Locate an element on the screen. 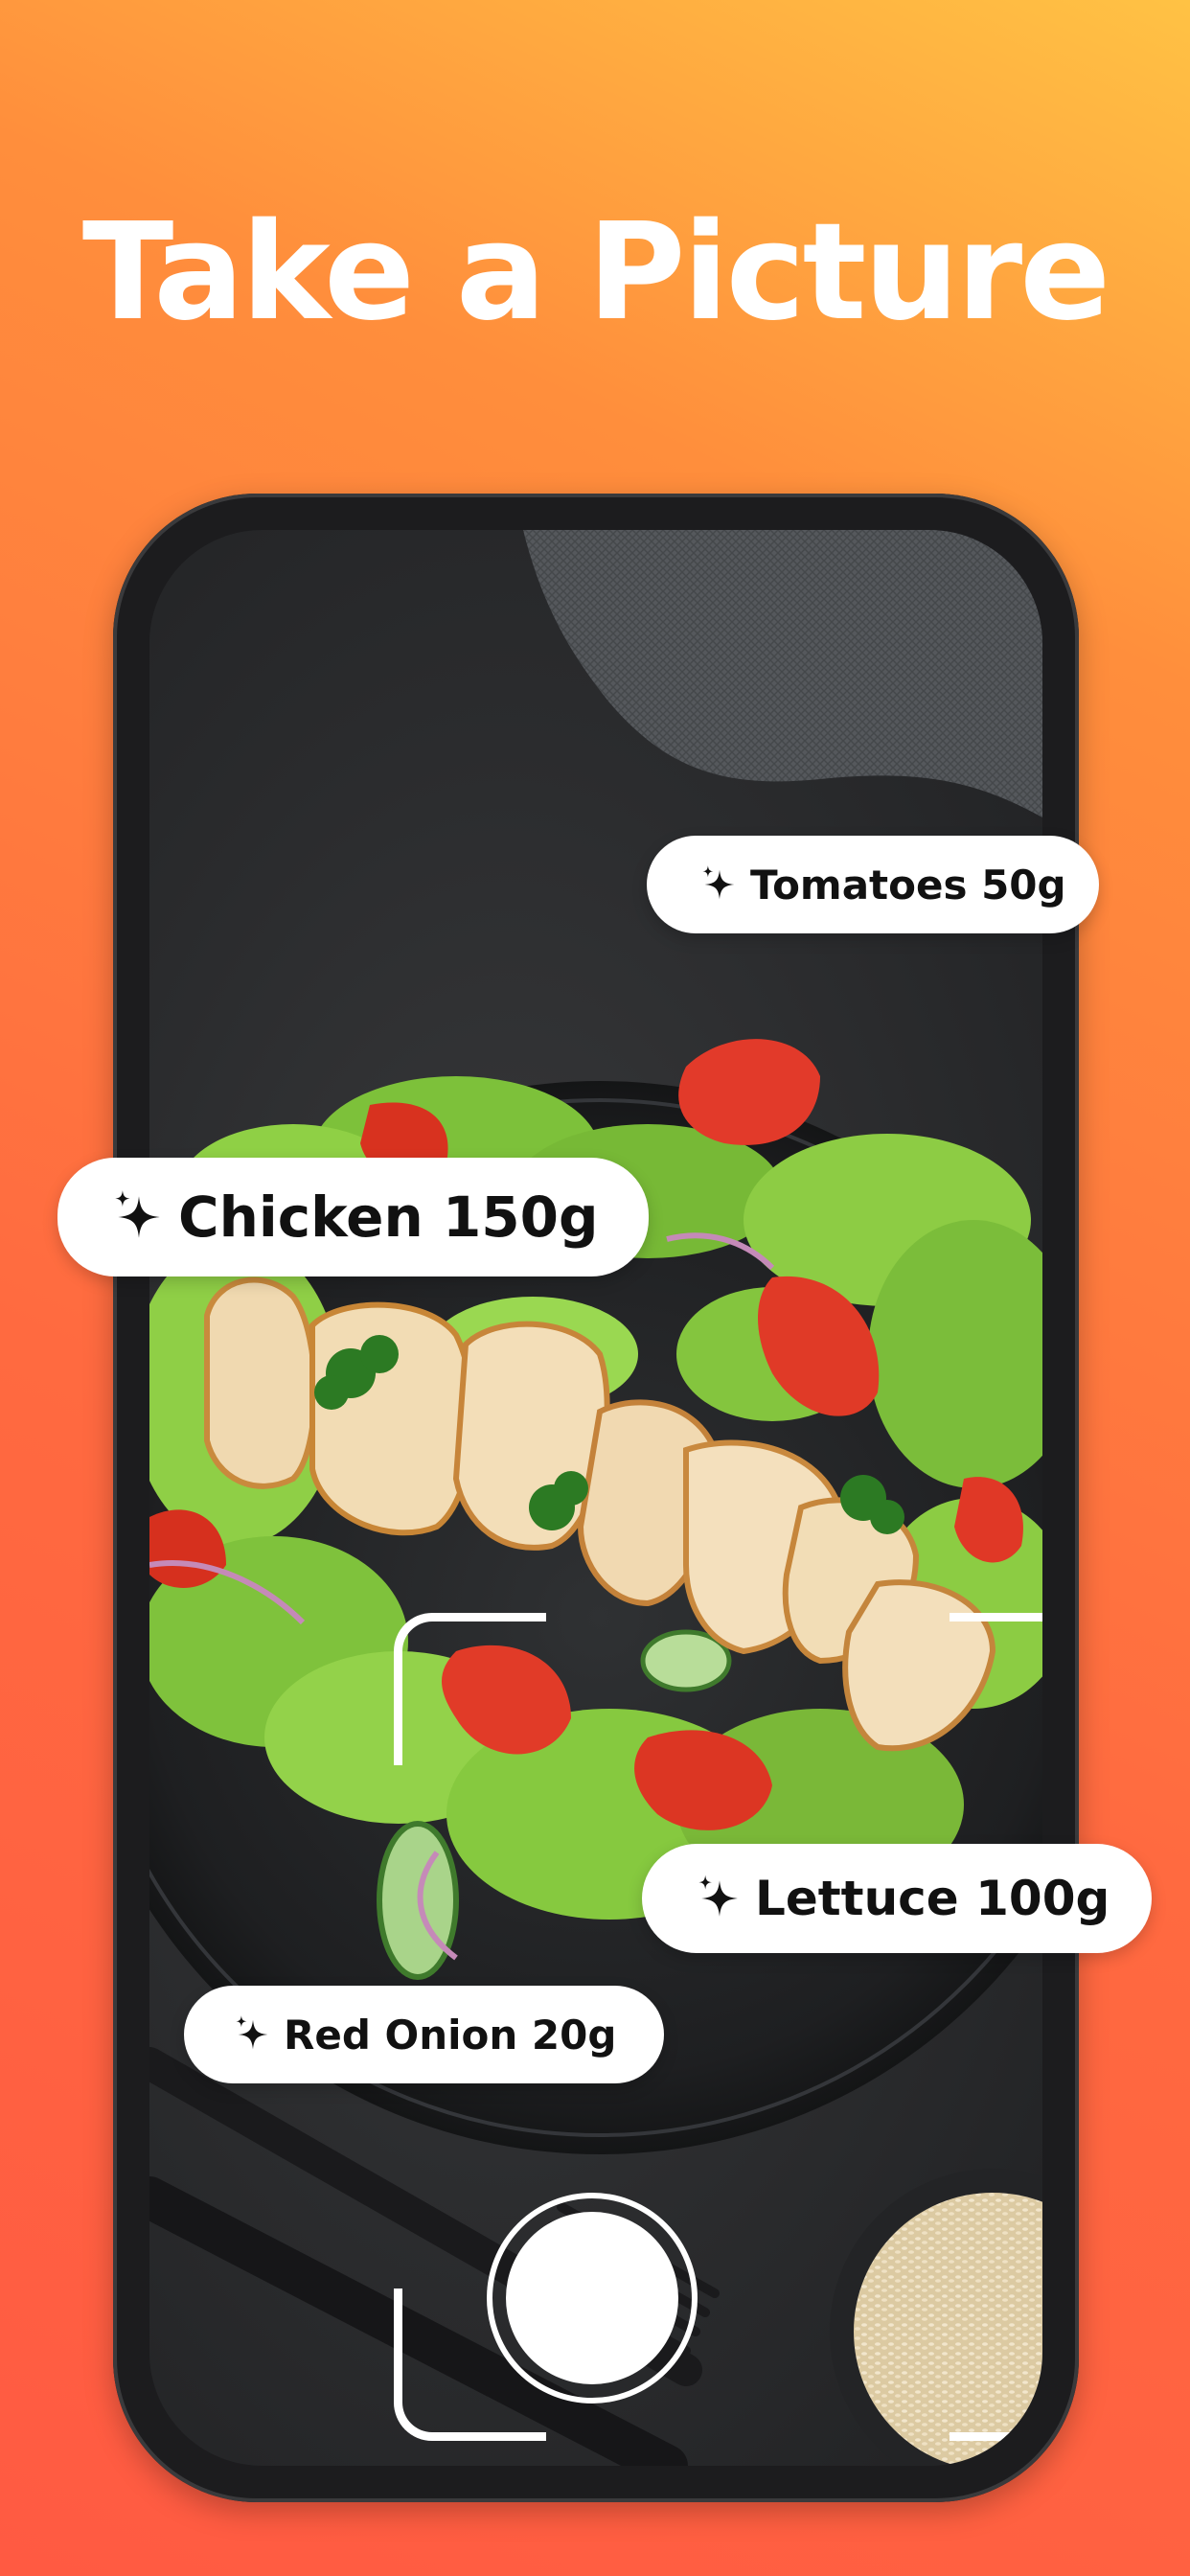 This screenshot has height=2576, width=1190. napkin is located at coordinates (782, 673).